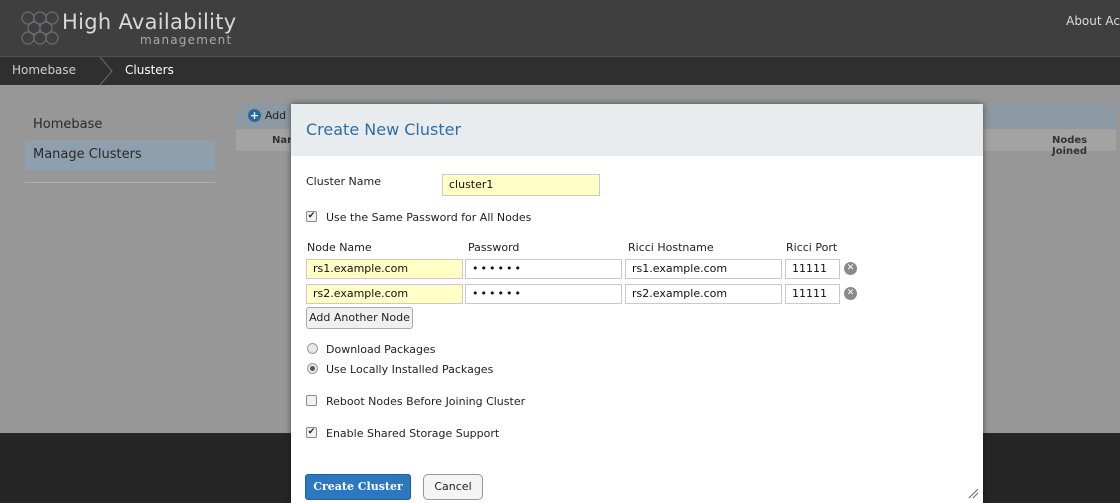  I want to click on same-password-checkbox: ✔, so click(311, 216).